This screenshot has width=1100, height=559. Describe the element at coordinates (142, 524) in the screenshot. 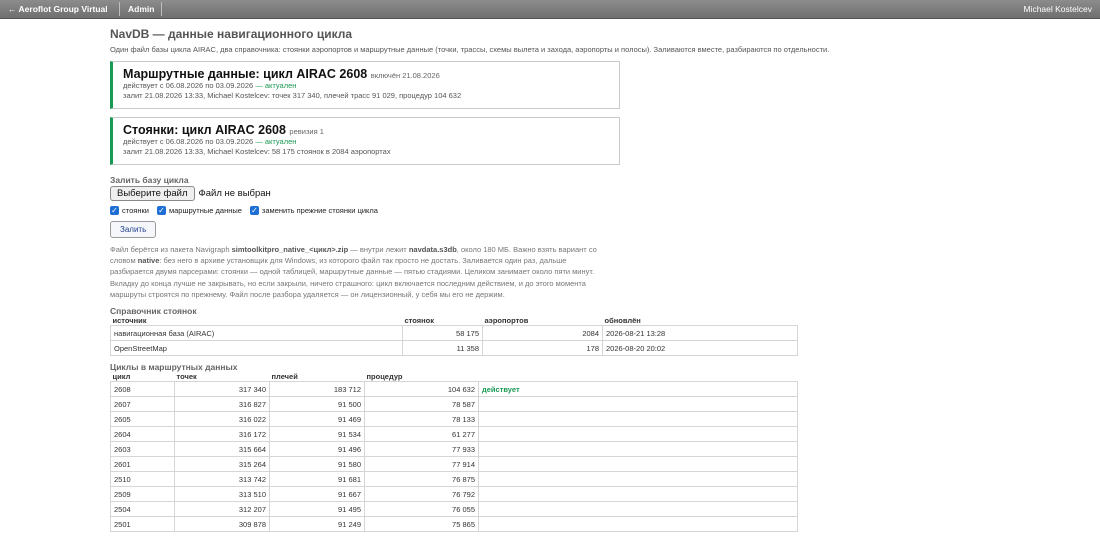

I see `cycle-cell: 2501` at that location.